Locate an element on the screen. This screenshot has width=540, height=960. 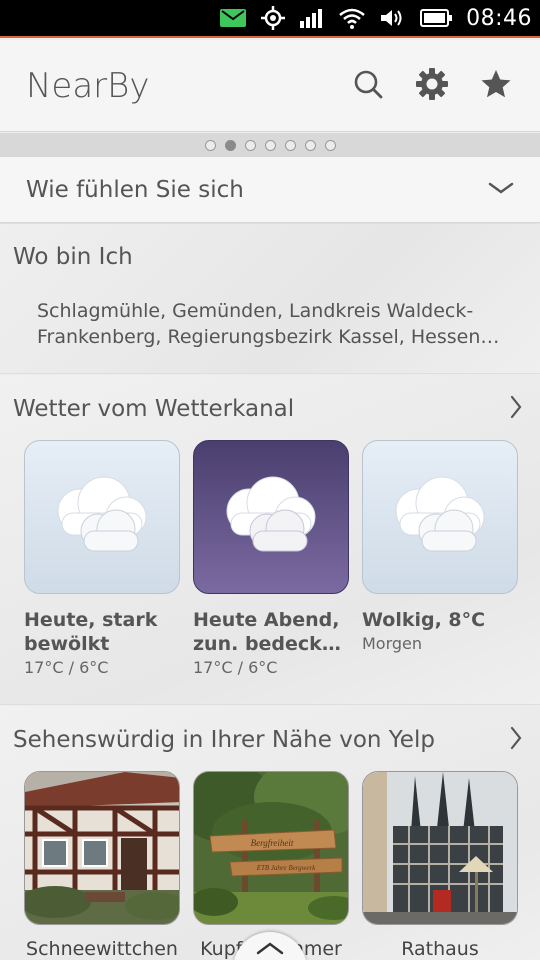
mood-label: Wie fühlen Sie sich is located at coordinates (135, 189).